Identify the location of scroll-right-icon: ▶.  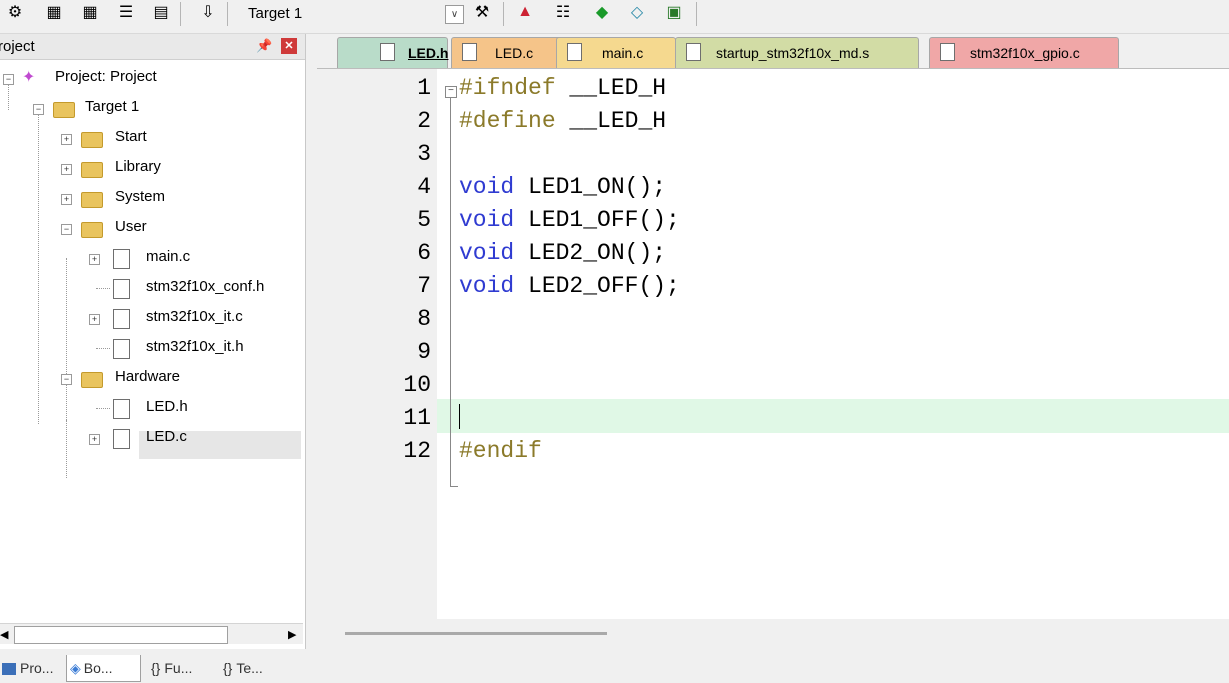
(292, 634).